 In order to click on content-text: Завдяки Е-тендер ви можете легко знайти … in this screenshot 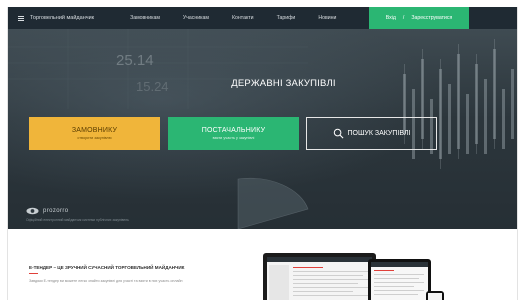, I will do `click(106, 281)`.